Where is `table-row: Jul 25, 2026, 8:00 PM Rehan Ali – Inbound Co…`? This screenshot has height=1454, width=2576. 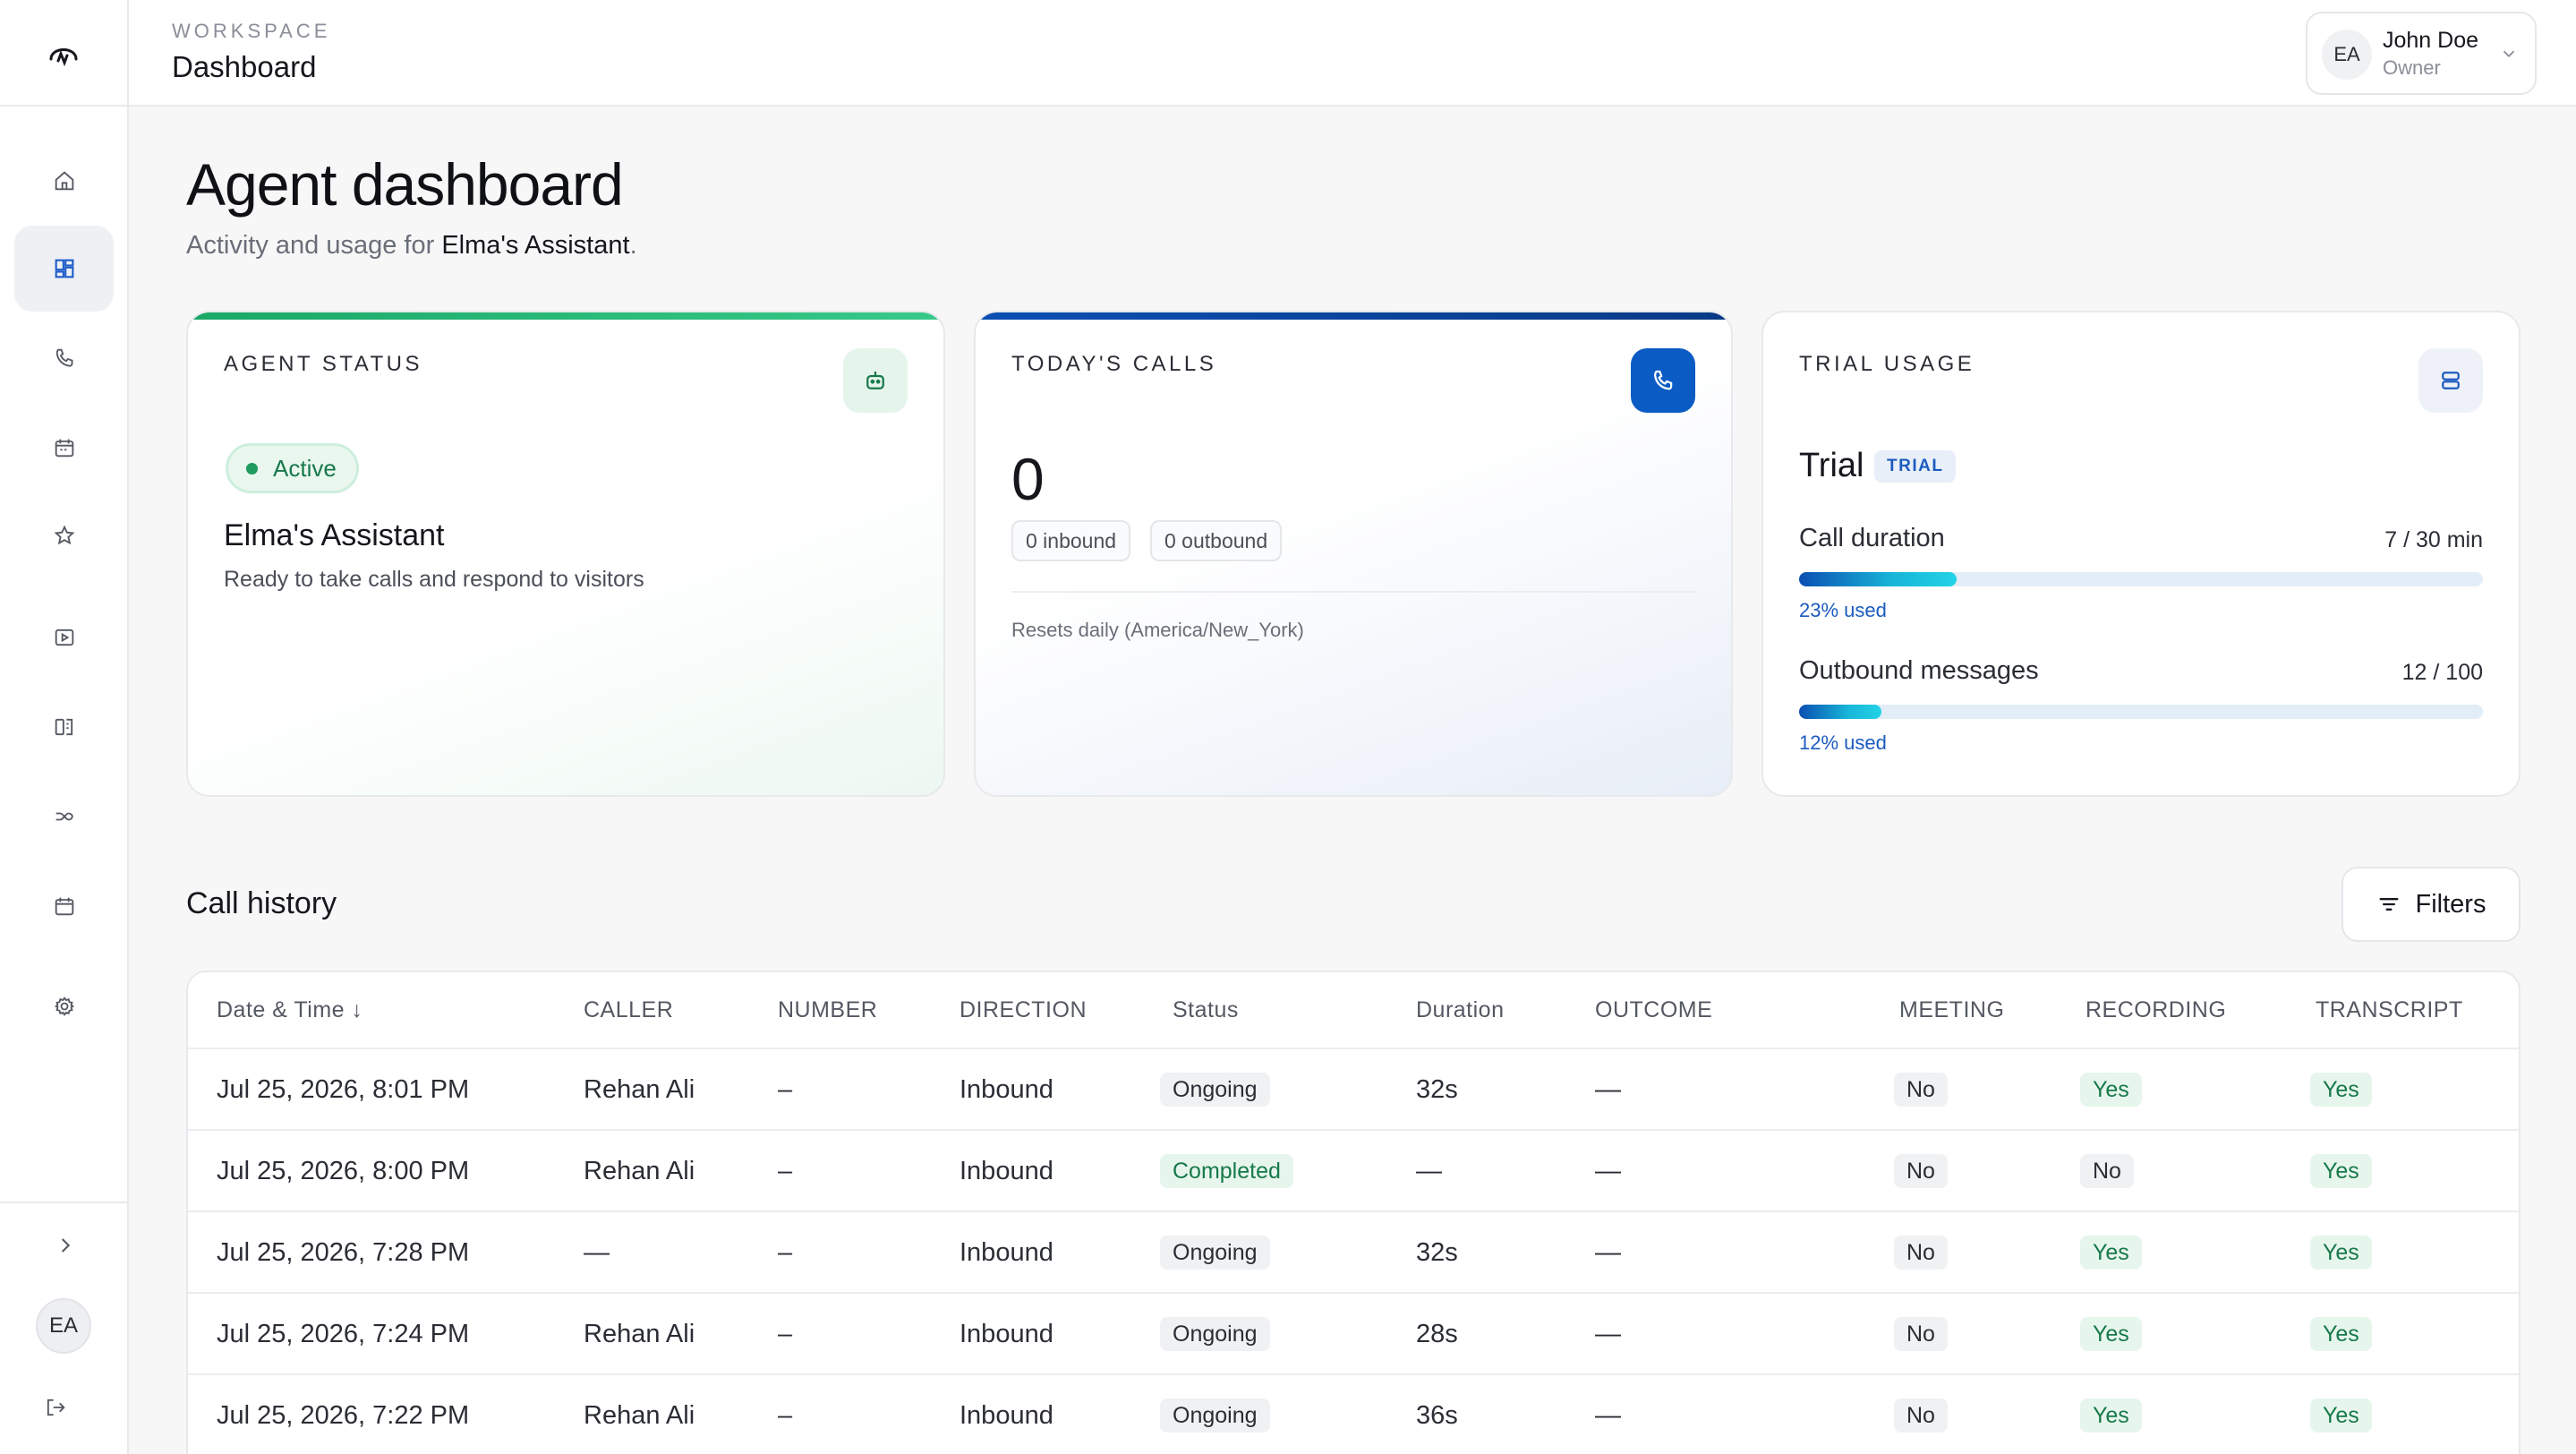 table-row: Jul 25, 2026, 8:00 PM Rehan Ali – Inbound Co… is located at coordinates (1353, 1171).